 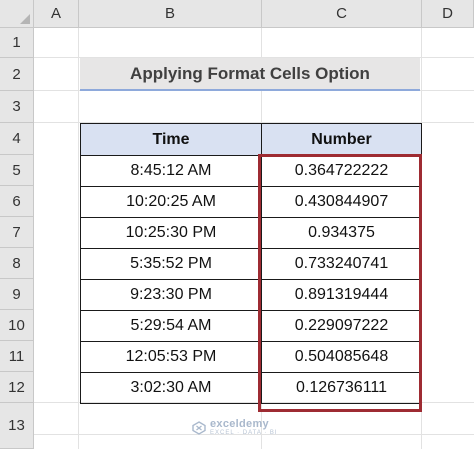 I want to click on column-header-d: D, so click(x=448, y=14).